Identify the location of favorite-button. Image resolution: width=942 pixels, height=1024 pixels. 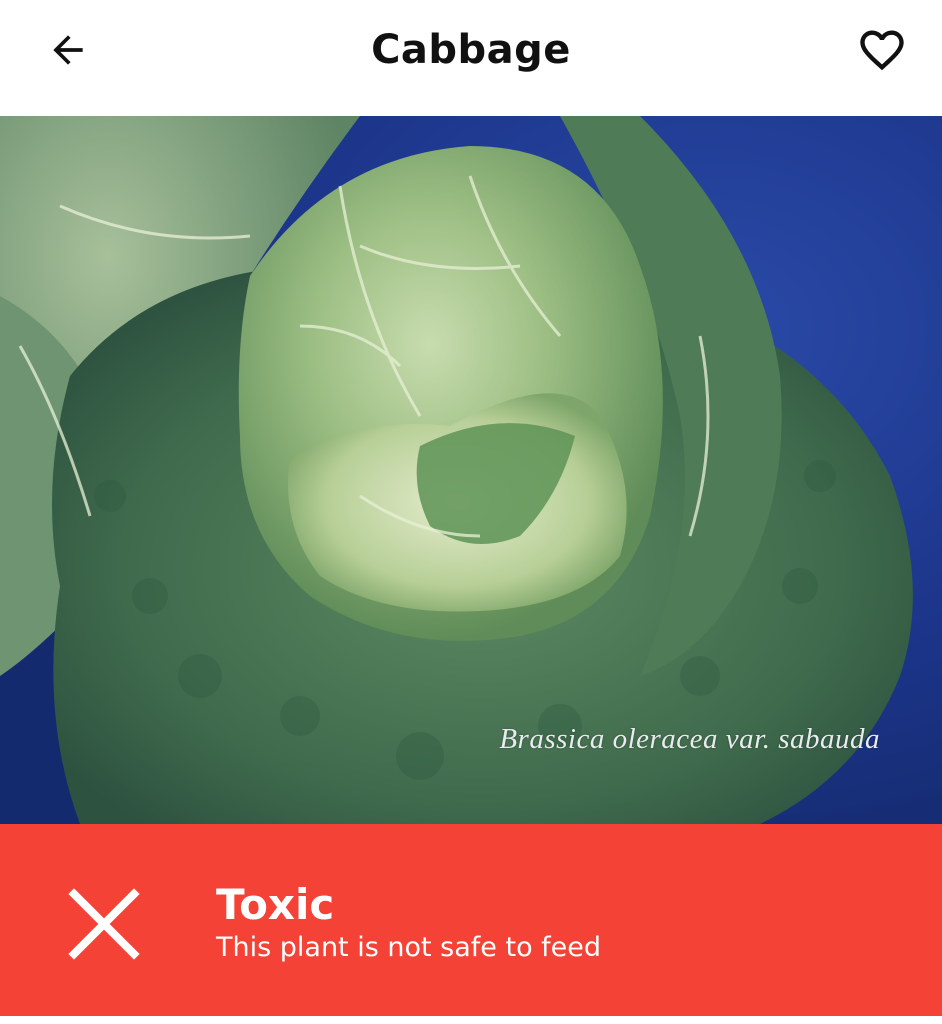
(882, 50).